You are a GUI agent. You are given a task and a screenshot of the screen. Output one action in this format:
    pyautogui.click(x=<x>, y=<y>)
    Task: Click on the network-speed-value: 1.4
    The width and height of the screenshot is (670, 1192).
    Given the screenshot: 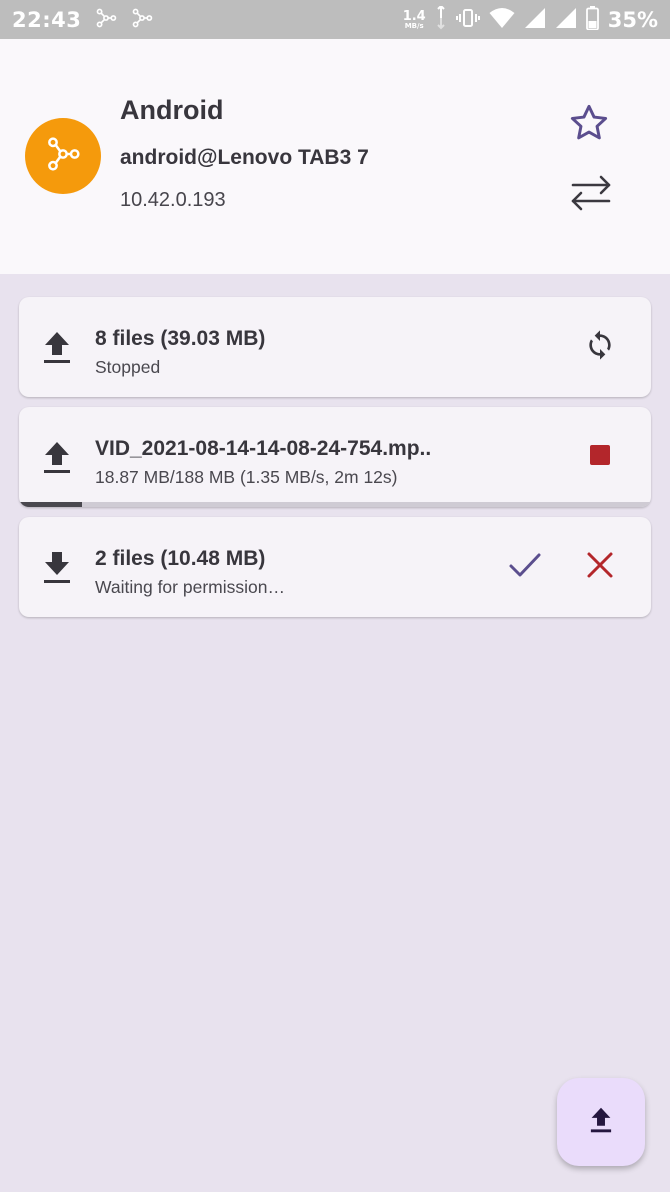 What is the action you would take?
    pyautogui.click(x=414, y=16)
    